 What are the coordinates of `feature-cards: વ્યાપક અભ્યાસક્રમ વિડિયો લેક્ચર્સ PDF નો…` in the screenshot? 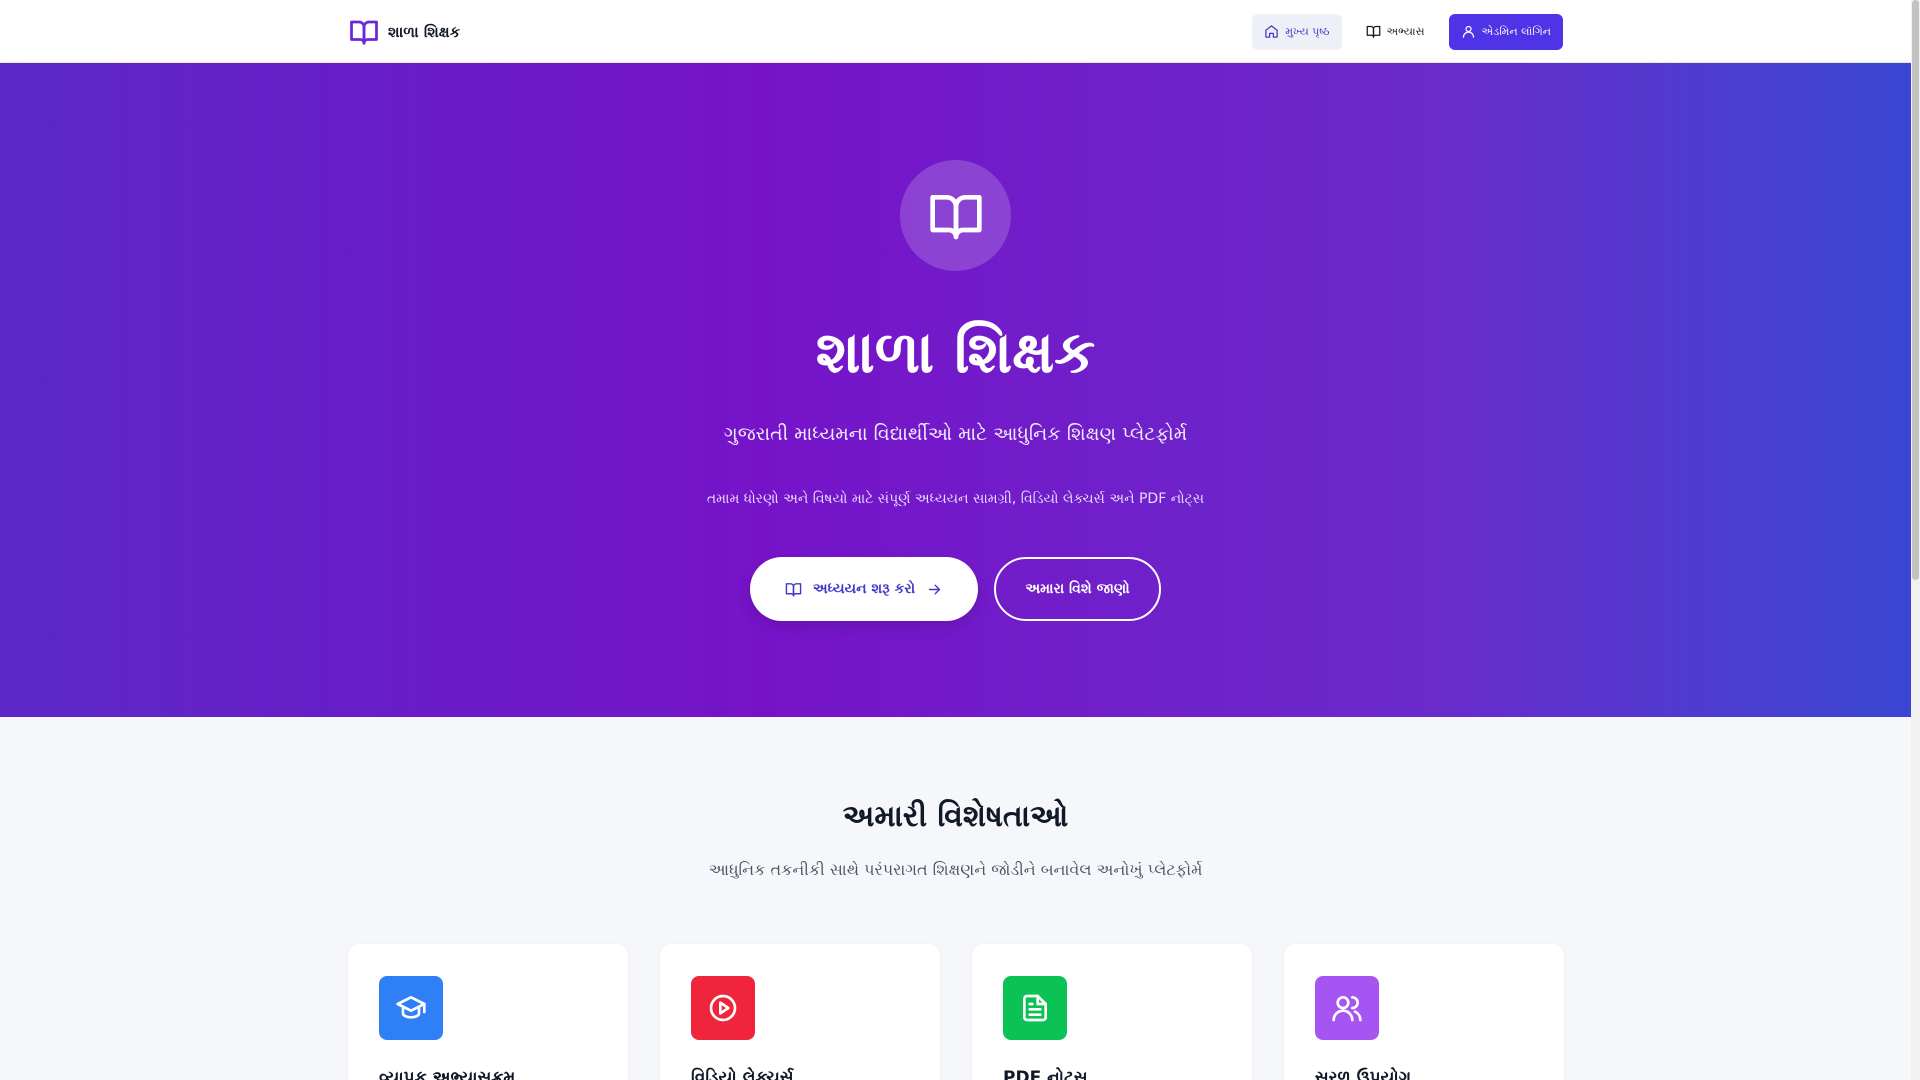 It's located at (956, 1012).